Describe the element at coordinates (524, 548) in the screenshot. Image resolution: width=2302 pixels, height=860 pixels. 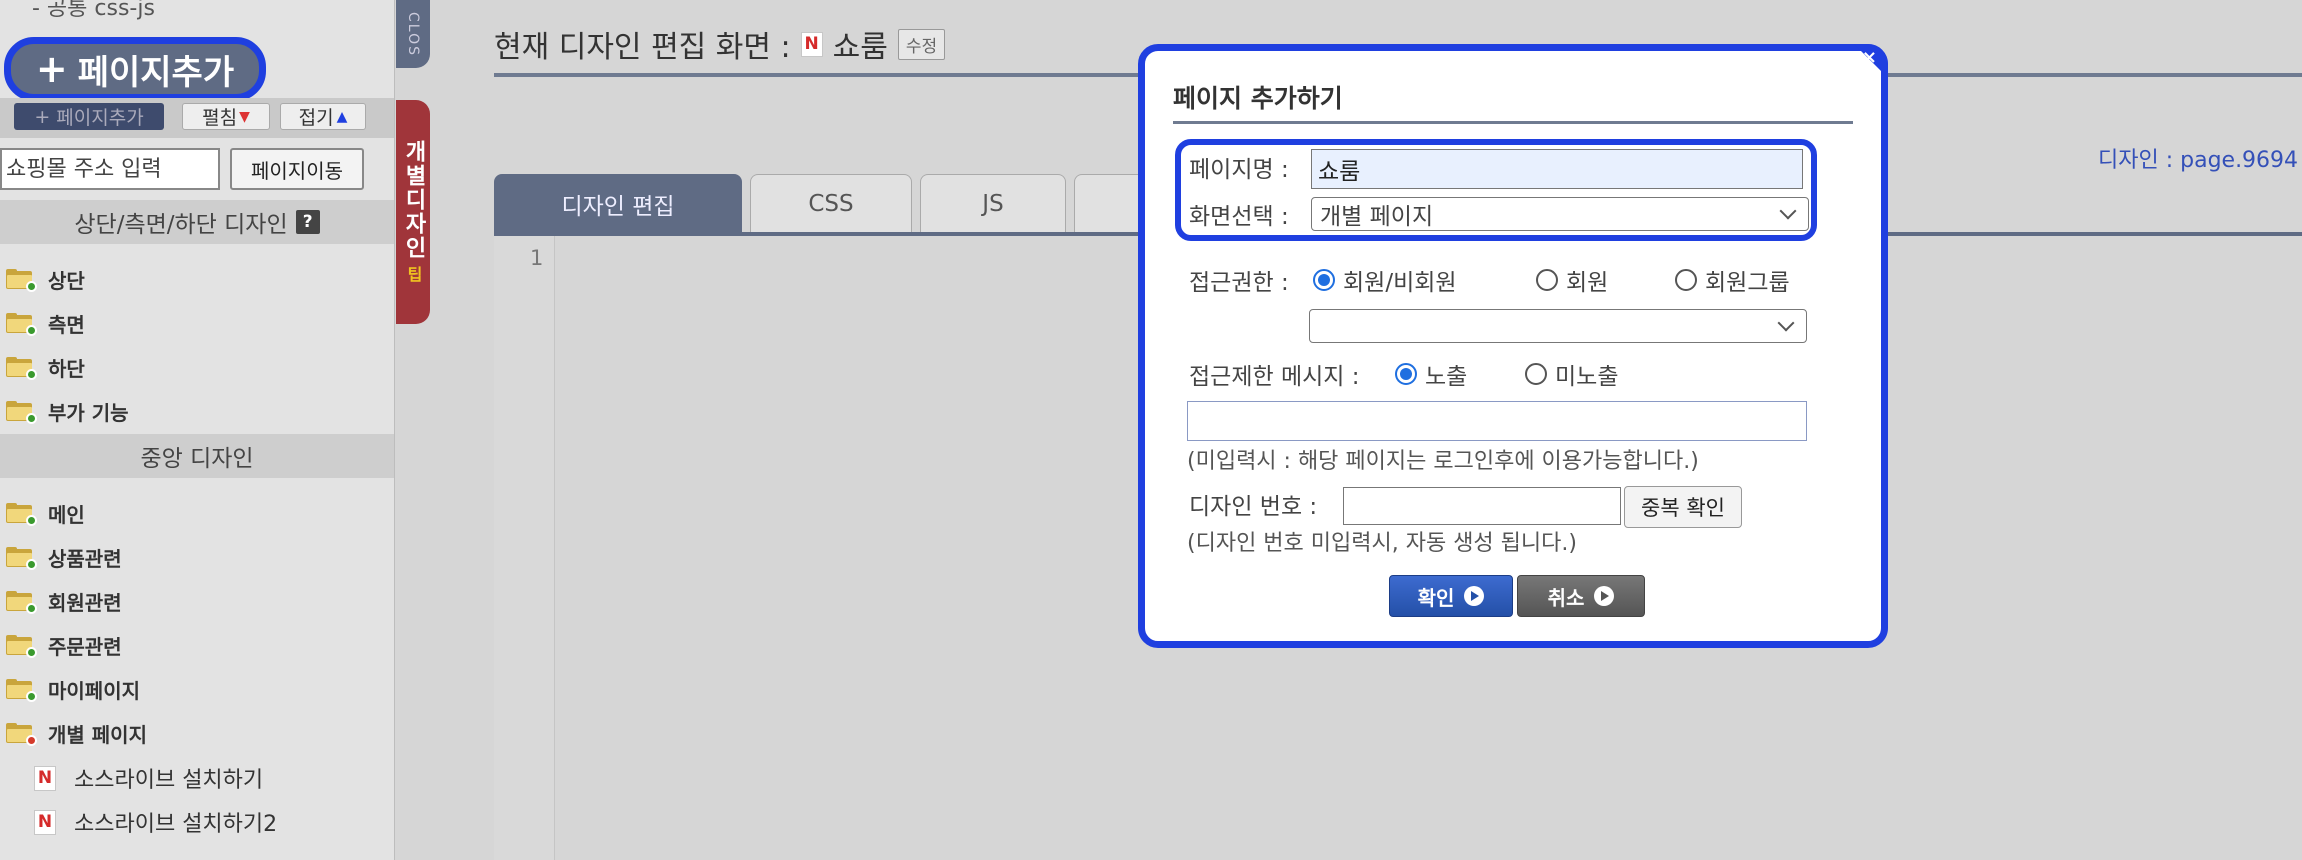
I see `editor-gutter` at that location.